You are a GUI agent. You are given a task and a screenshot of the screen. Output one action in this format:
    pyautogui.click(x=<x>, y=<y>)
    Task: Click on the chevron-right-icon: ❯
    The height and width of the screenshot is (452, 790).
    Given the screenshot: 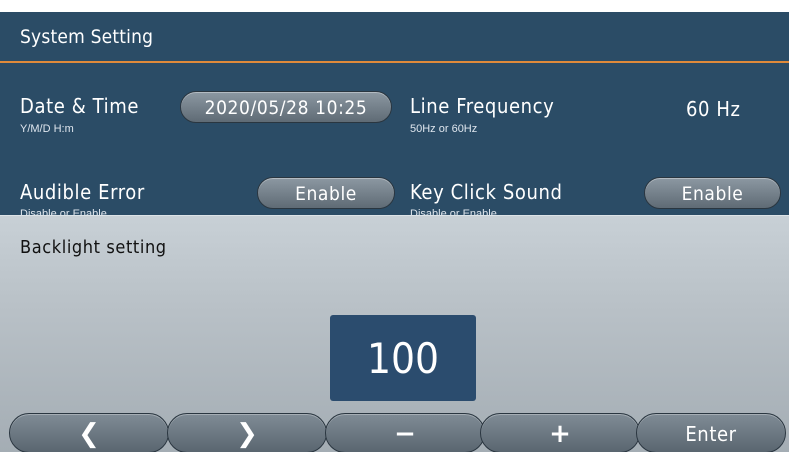 What is the action you would take?
    pyautogui.click(x=247, y=434)
    